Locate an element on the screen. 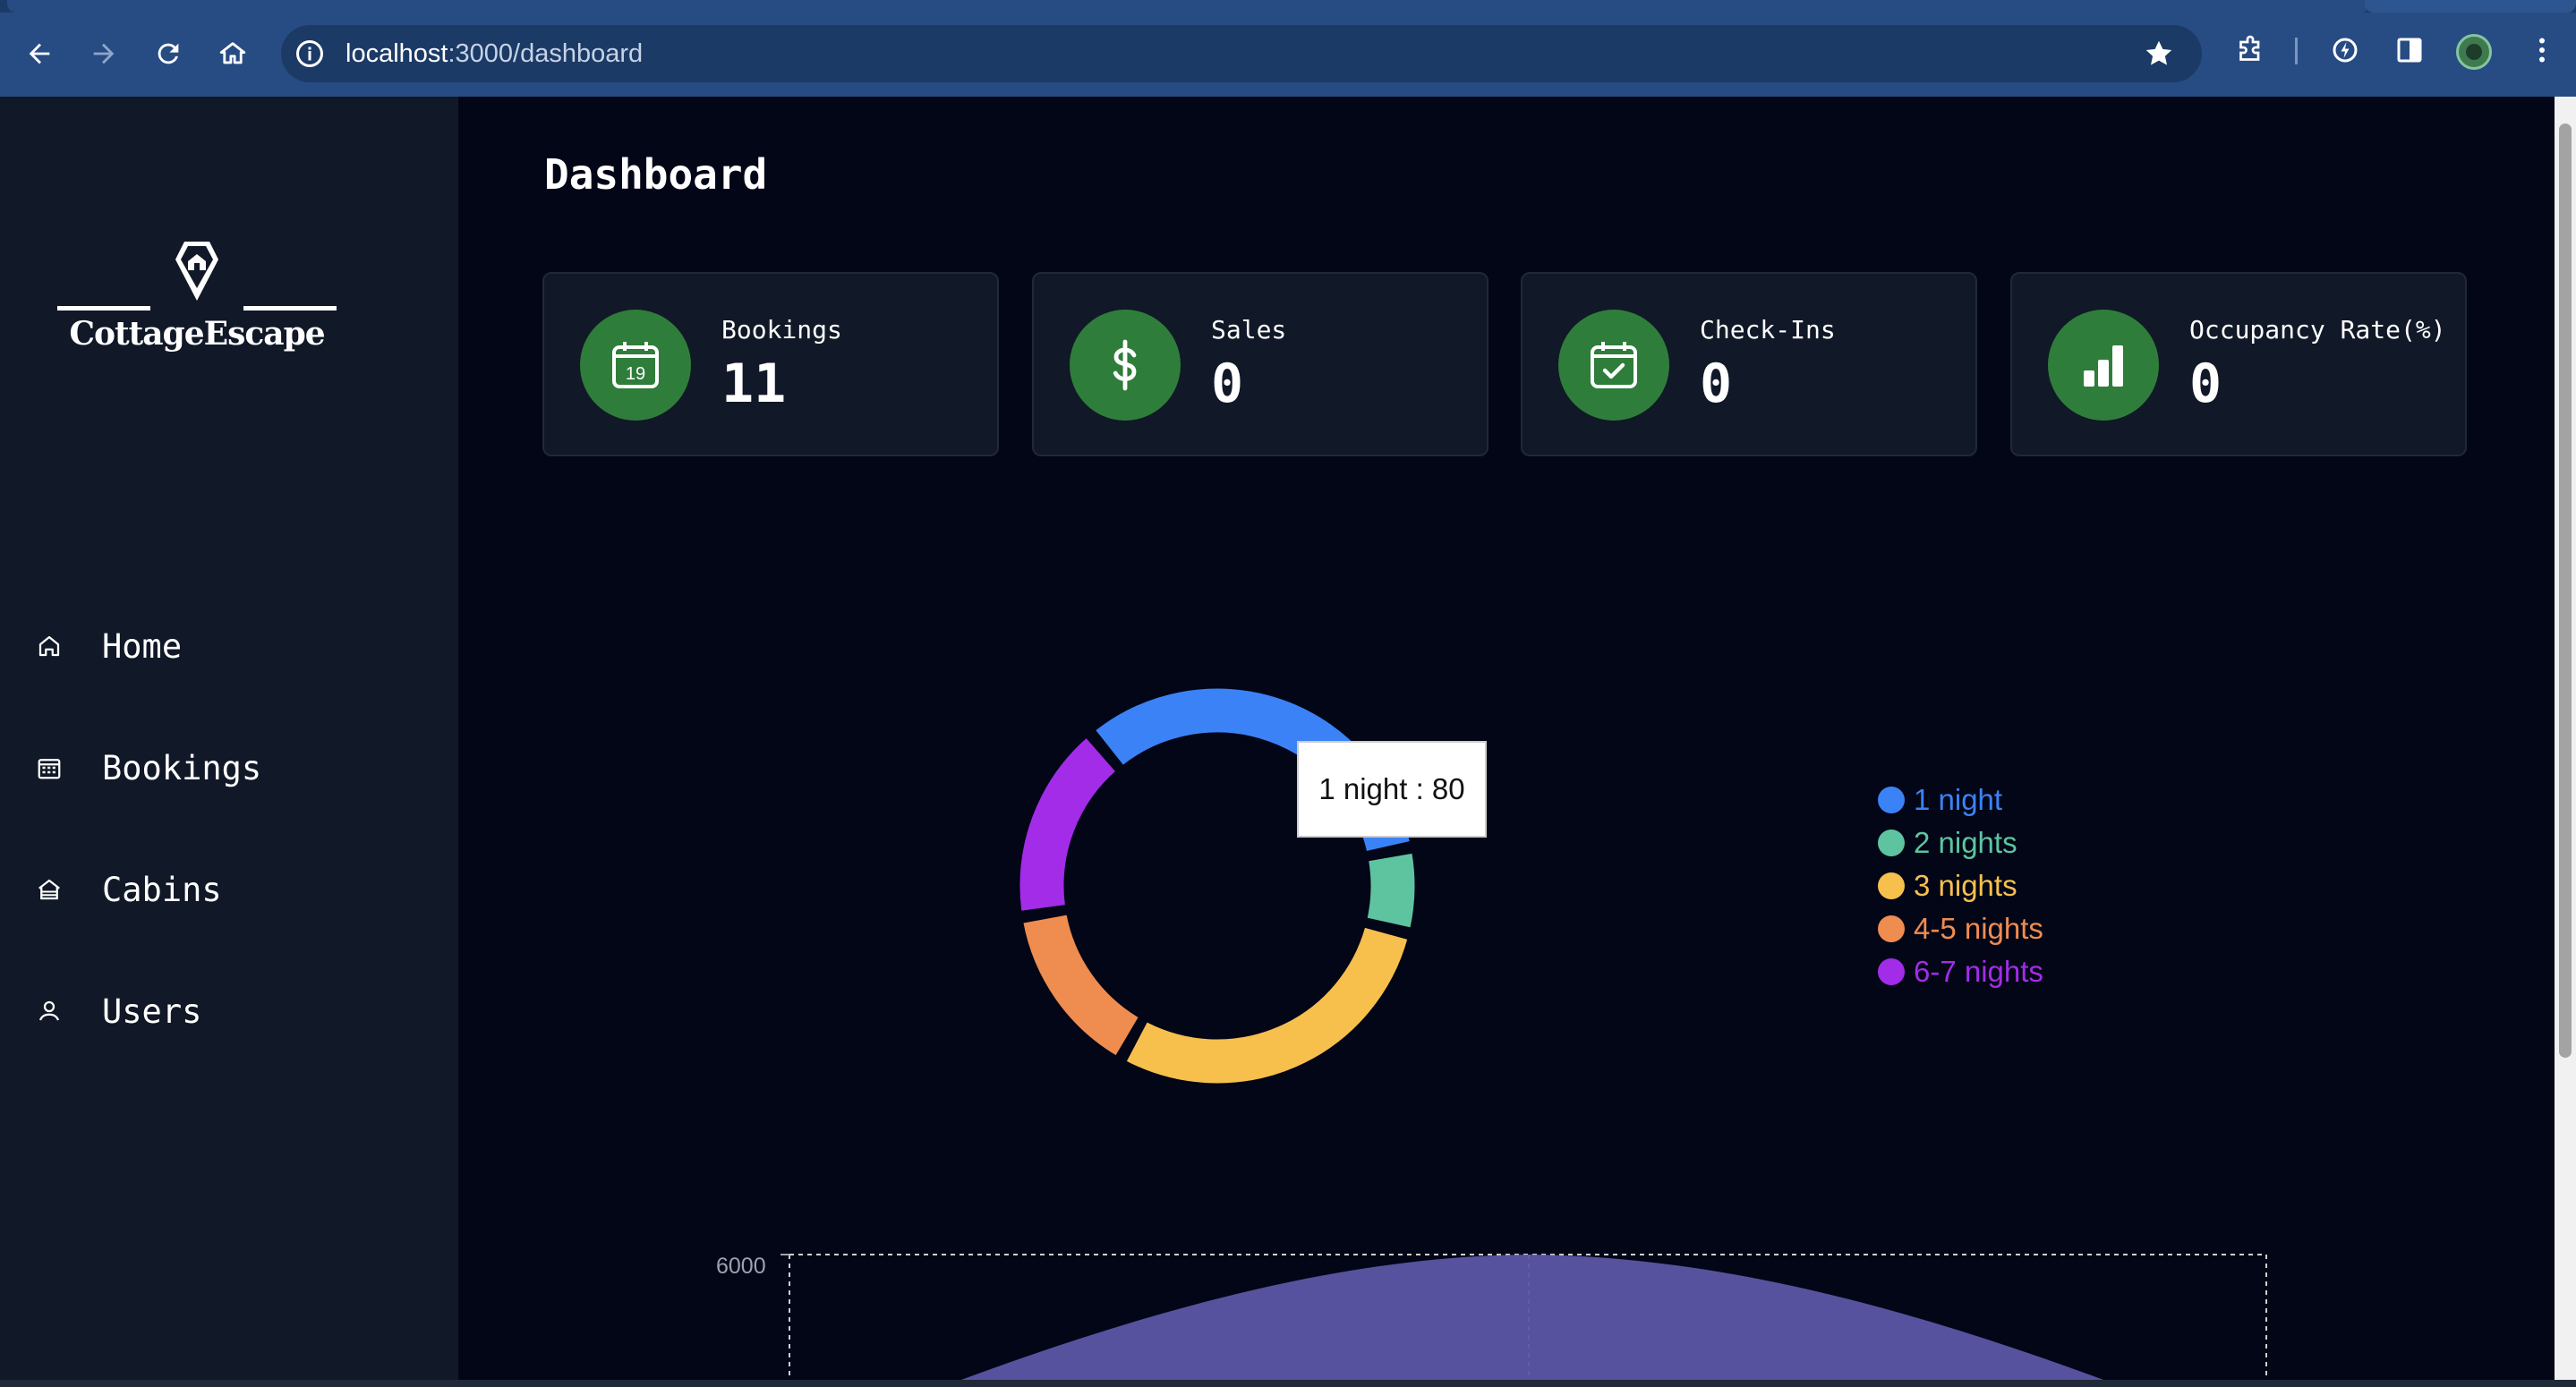 This screenshot has width=2576, height=1387. active-tab is located at coordinates (1188, 7).